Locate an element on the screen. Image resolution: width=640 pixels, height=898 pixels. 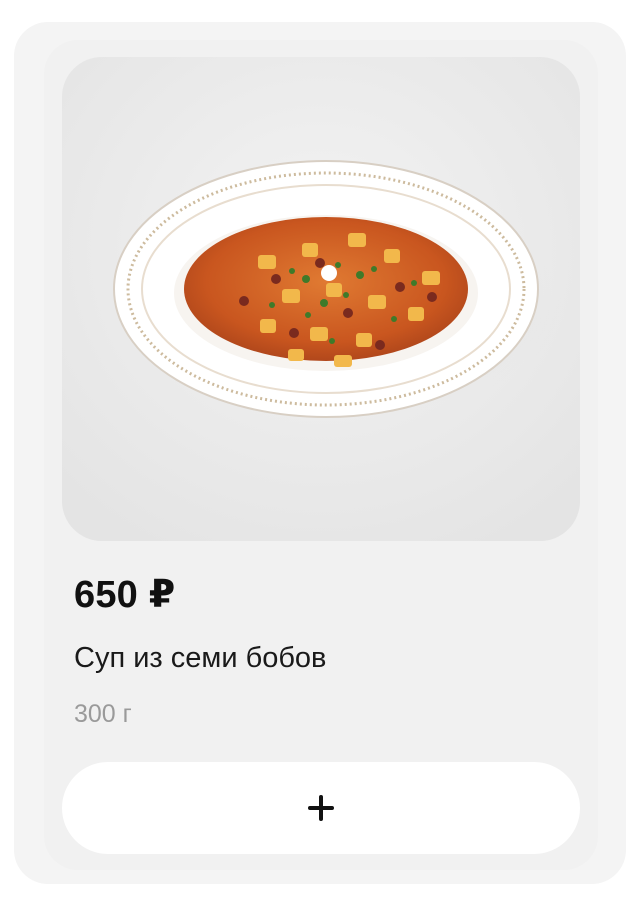
product-weight: 300 г is located at coordinates (103, 714).